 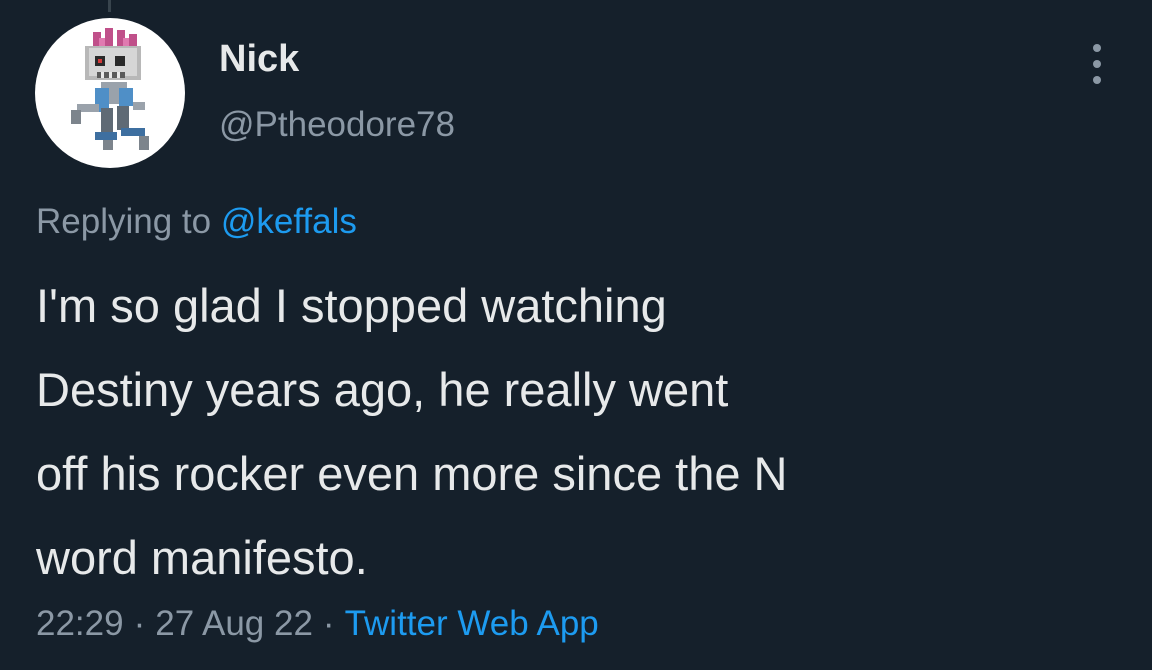 I want to click on tweet-text-line: I'm so glad I stopped watching, so click(x=351, y=305).